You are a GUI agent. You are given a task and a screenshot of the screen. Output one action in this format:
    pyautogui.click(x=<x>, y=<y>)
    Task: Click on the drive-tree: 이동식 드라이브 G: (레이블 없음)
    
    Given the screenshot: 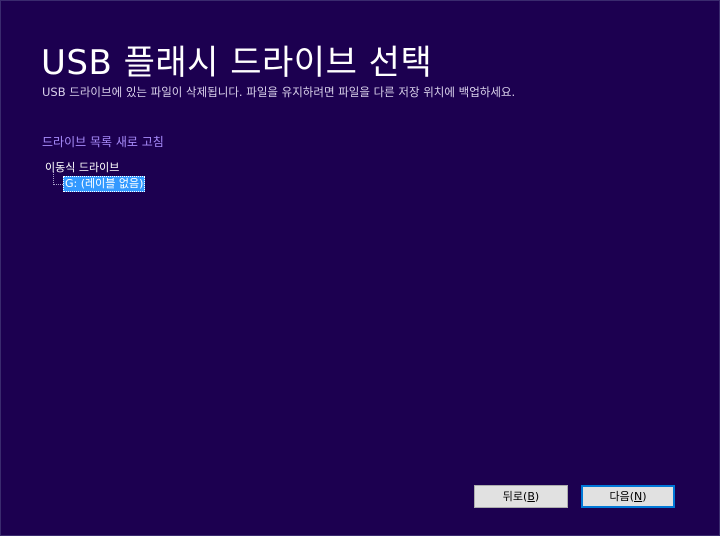 What is the action you would take?
    pyautogui.click(x=95, y=176)
    